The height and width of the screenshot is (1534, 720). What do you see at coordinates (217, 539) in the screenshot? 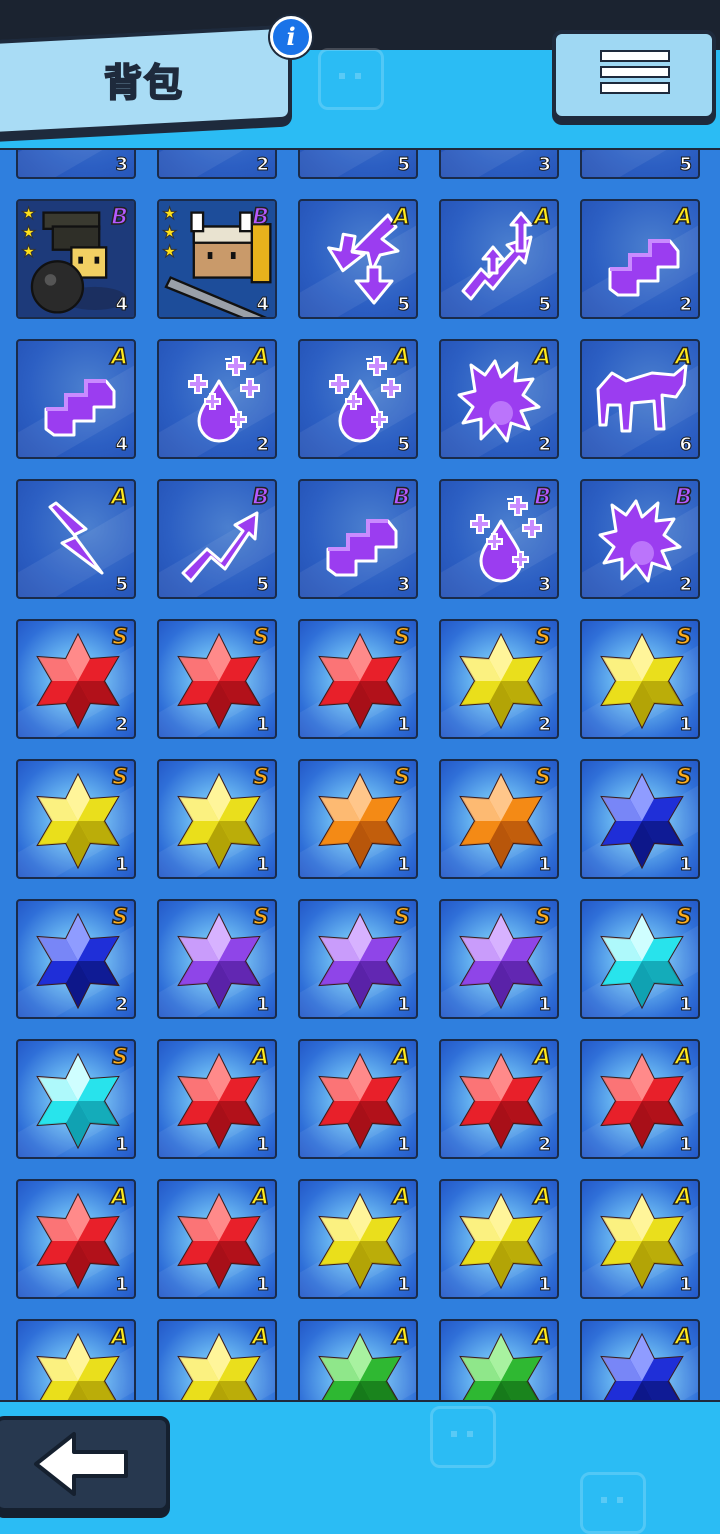
I see `inventory-slot: B5` at bounding box center [217, 539].